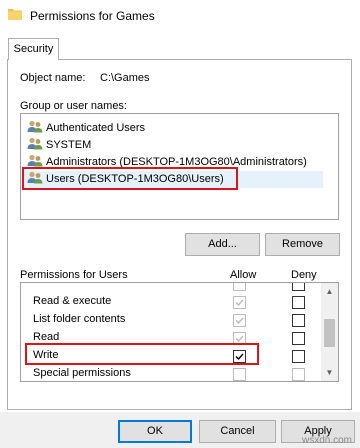  What do you see at coordinates (53, 78) in the screenshot?
I see `object-name-label: Object name:` at bounding box center [53, 78].